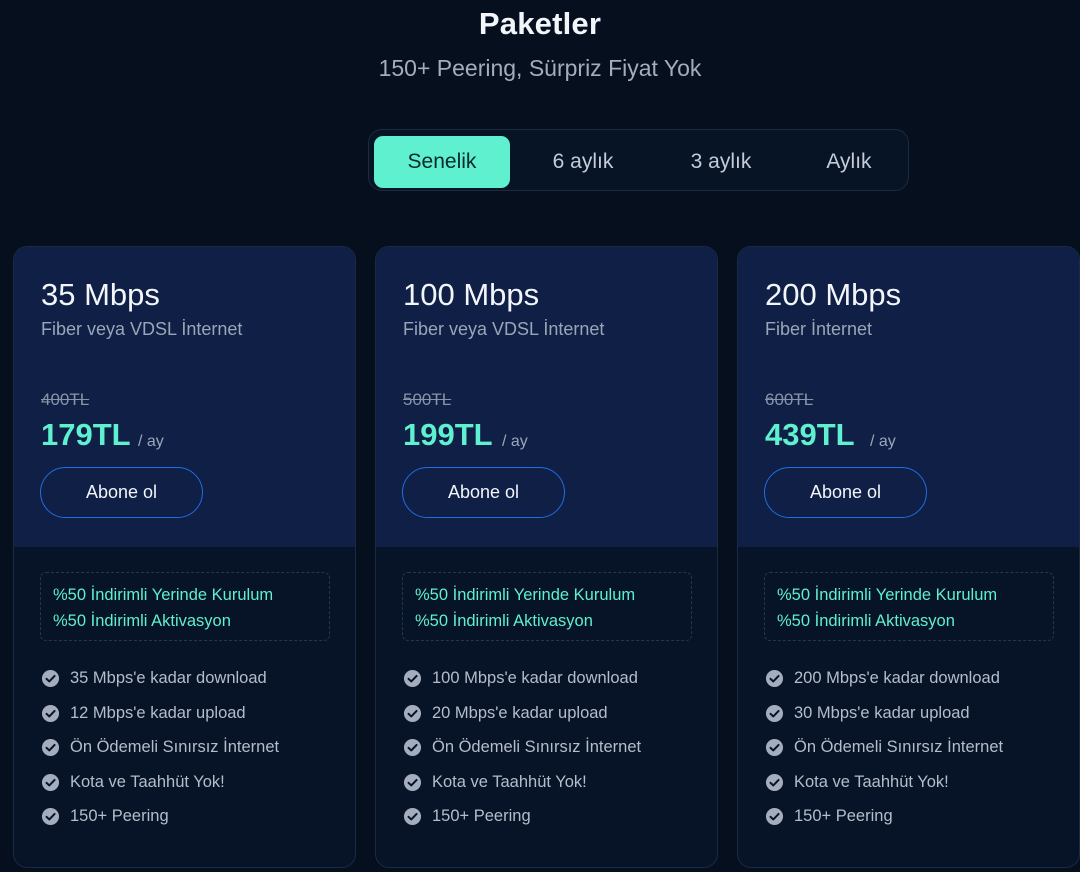 The image size is (1080, 872). What do you see at coordinates (100, 294) in the screenshot?
I see `plan-name: 35 Mbps` at bounding box center [100, 294].